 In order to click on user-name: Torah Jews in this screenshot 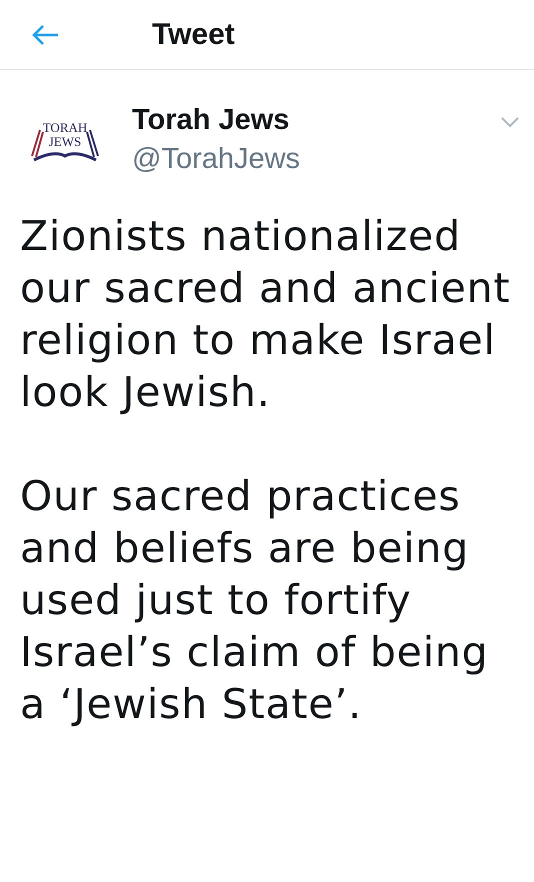, I will do `click(316, 120)`.